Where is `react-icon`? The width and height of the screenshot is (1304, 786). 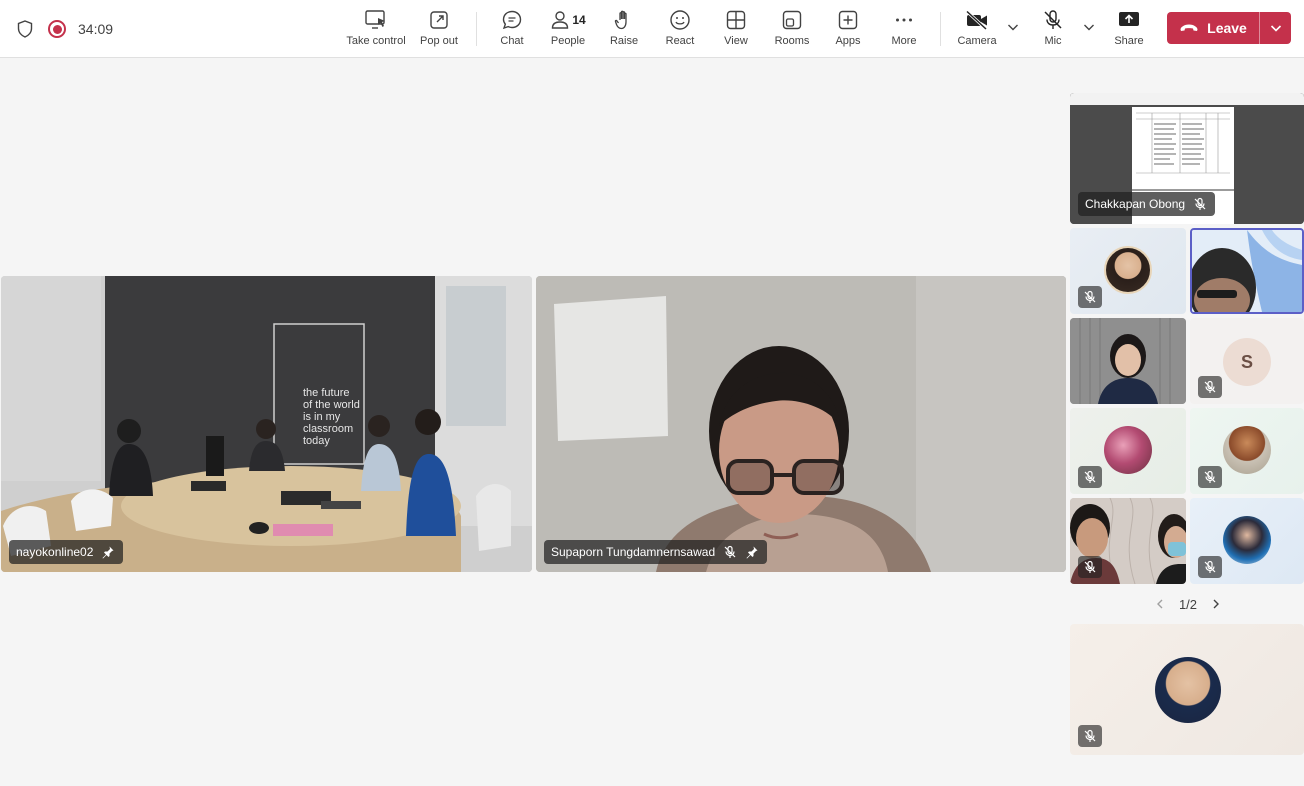
react-icon is located at coordinates (680, 20).